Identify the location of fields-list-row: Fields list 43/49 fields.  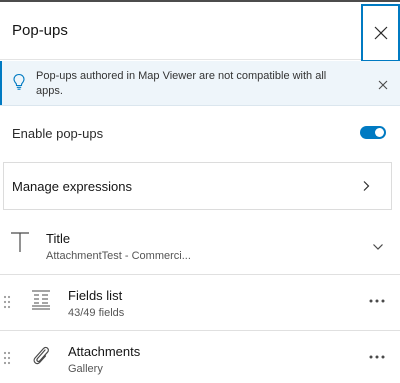
(200, 303).